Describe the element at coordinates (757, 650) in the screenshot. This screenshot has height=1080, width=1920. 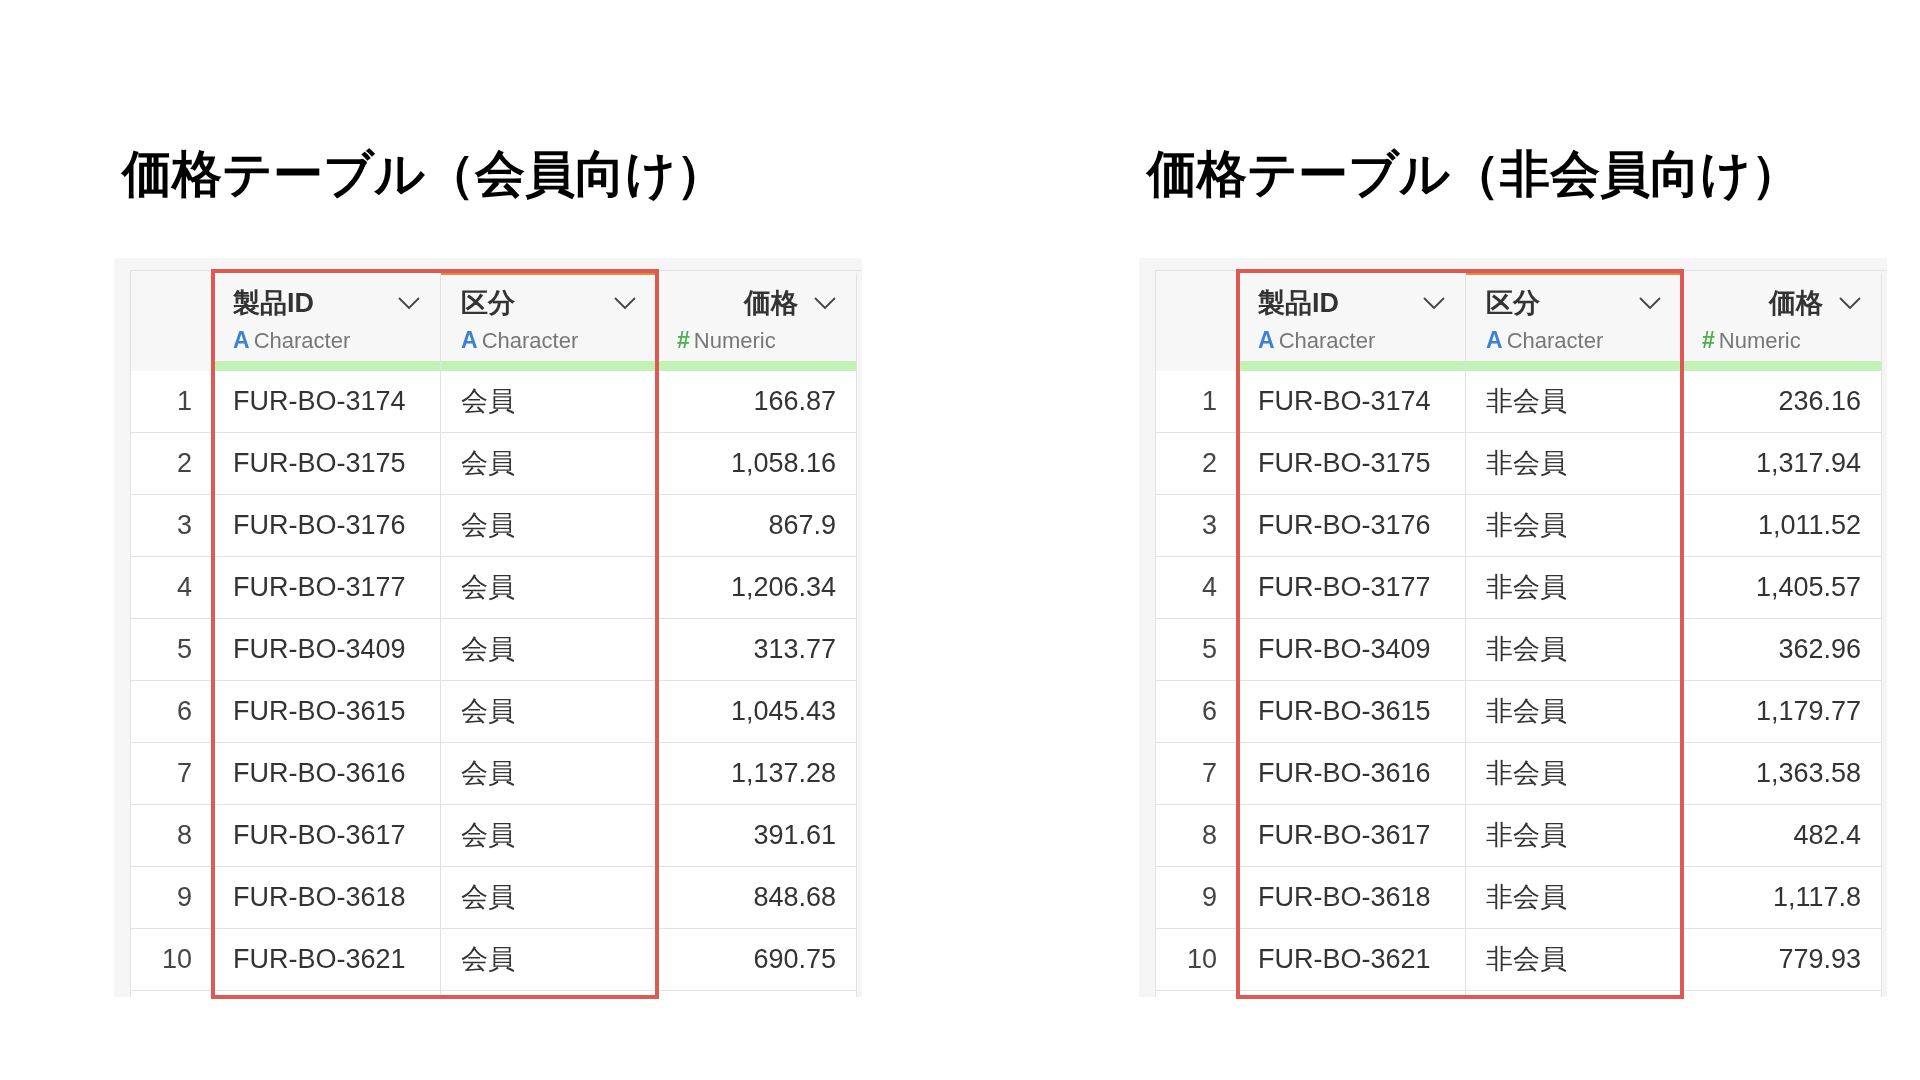
I see `table-cell: 313.77` at that location.